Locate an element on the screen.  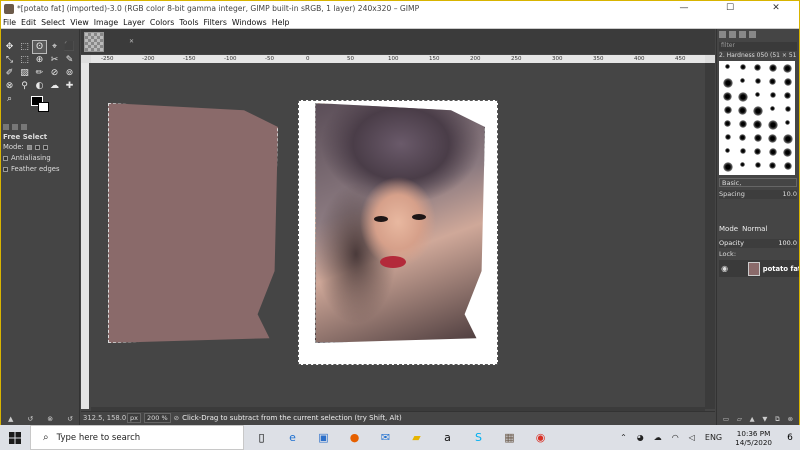
tool-icon: ⊕ is located at coordinates (39, 60).